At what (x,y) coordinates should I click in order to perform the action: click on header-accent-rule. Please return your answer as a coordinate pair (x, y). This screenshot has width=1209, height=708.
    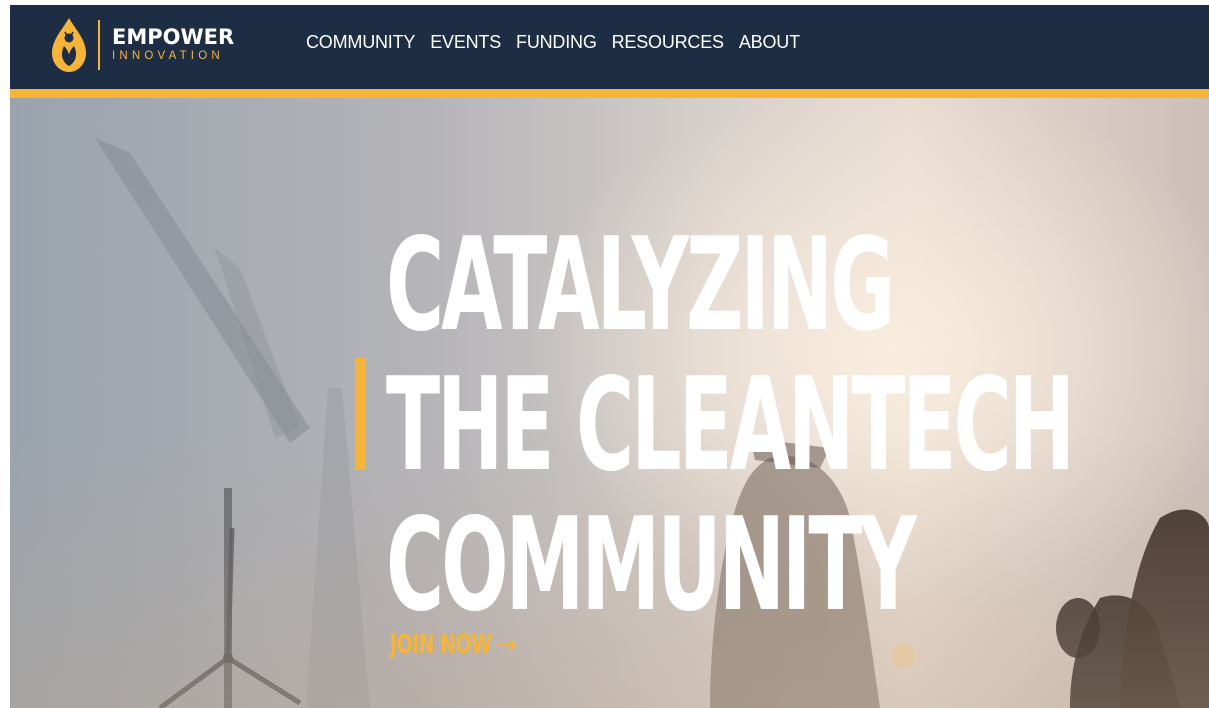
    Looking at the image, I should click on (609, 93).